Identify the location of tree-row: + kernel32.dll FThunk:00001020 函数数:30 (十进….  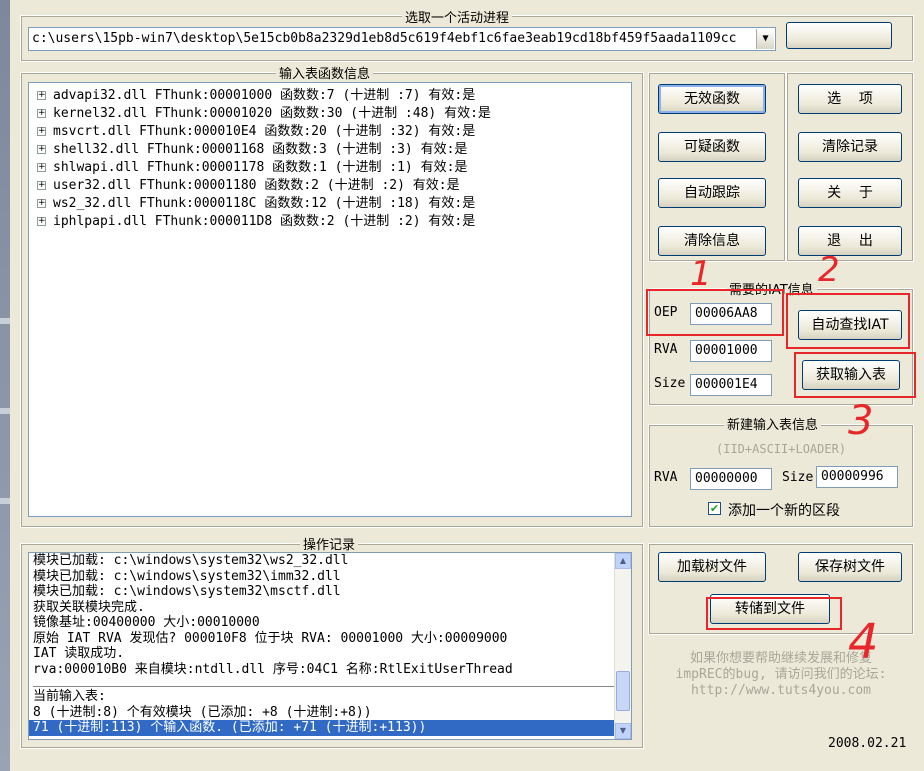
(334, 114).